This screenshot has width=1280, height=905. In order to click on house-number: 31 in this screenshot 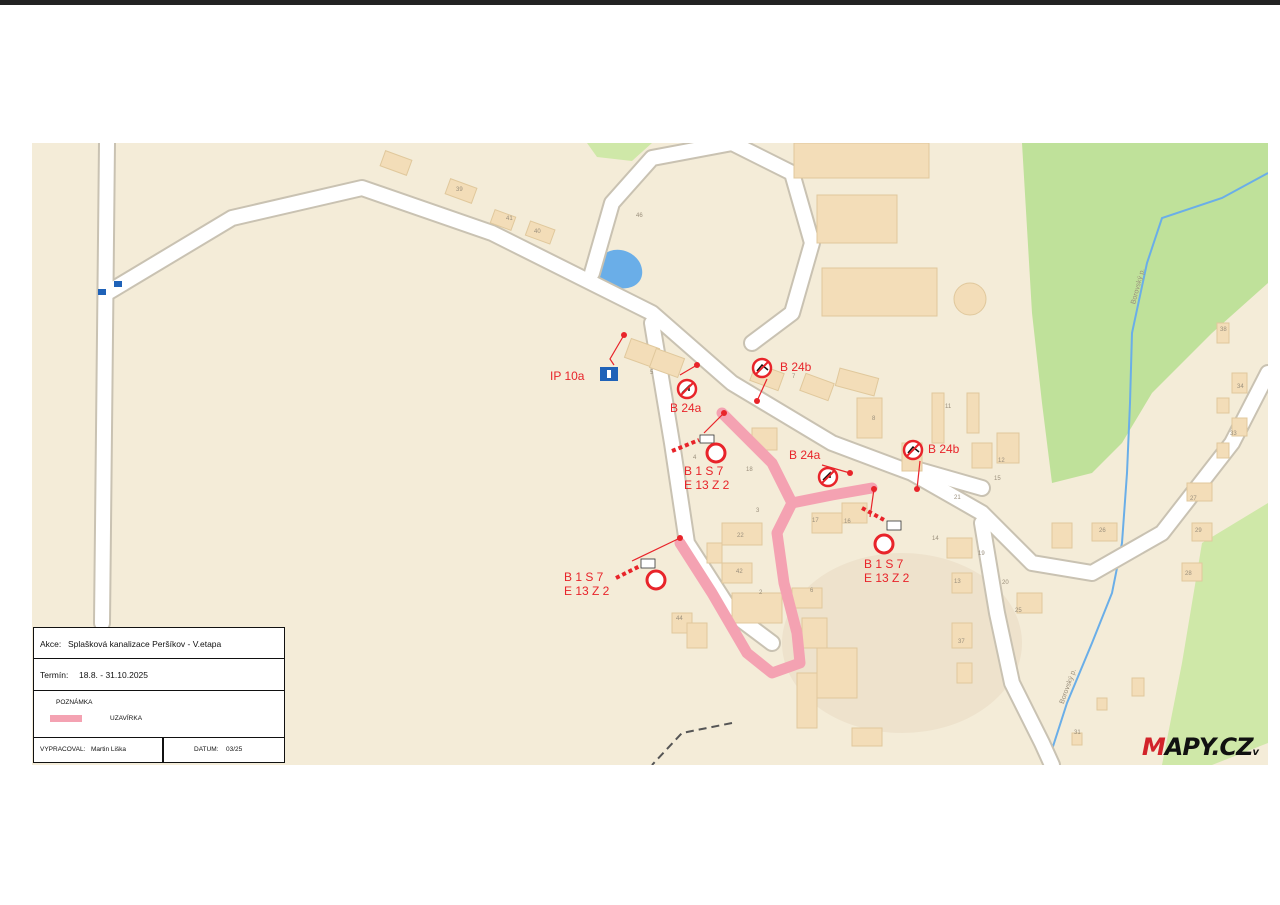, I will do `click(1077, 733)`.